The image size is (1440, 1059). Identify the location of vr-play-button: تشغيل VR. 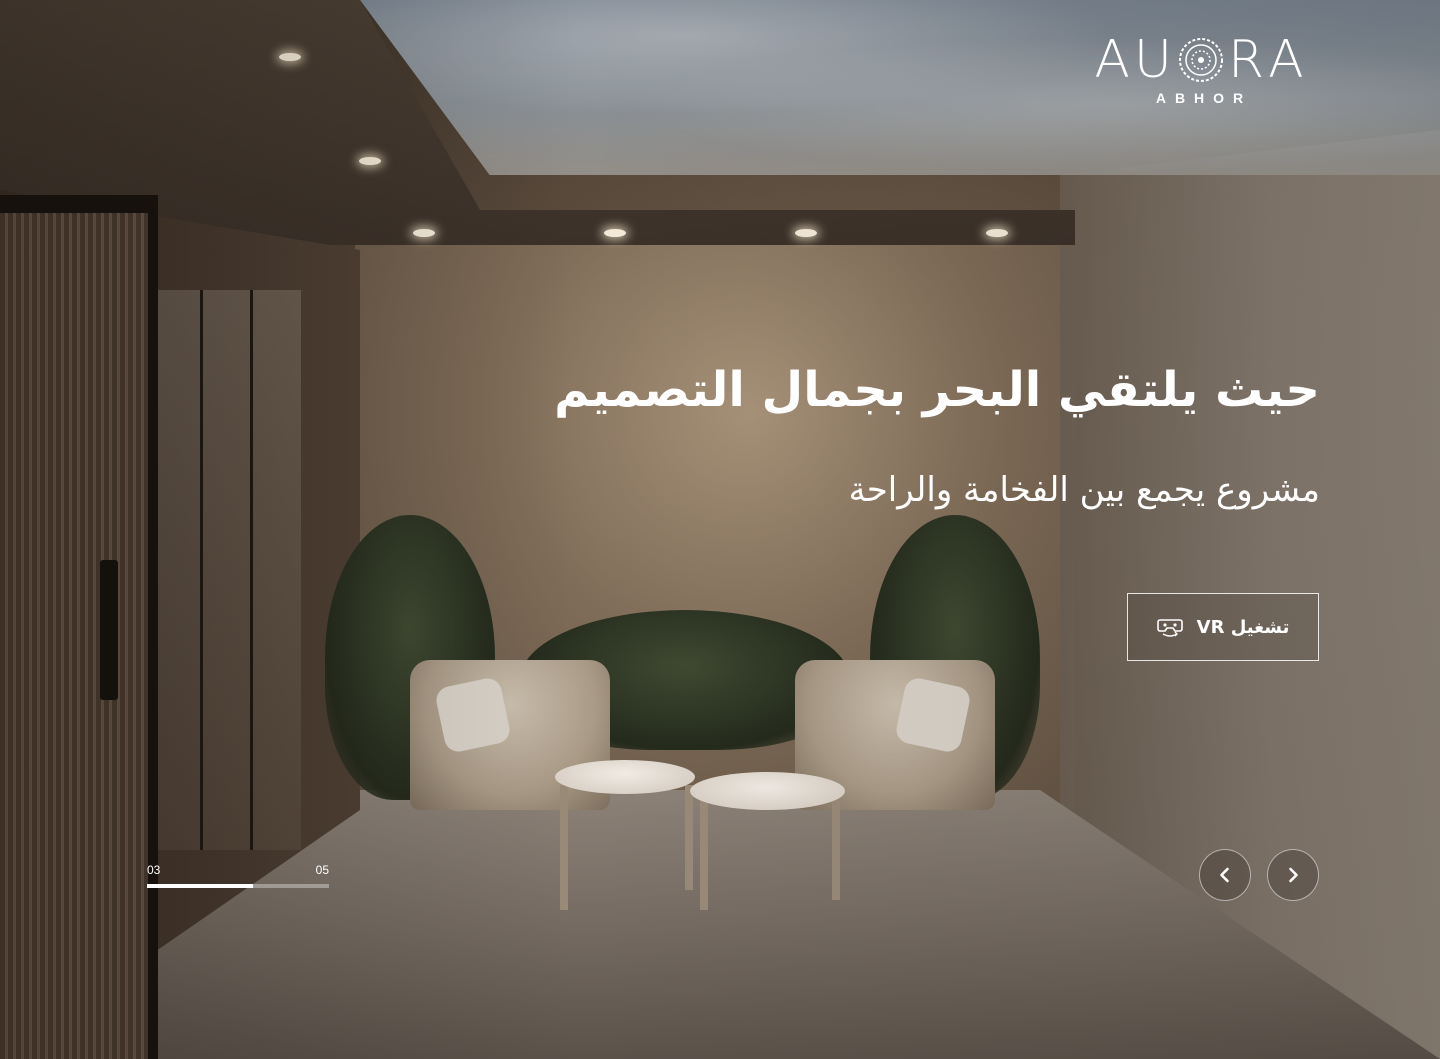
(1223, 627).